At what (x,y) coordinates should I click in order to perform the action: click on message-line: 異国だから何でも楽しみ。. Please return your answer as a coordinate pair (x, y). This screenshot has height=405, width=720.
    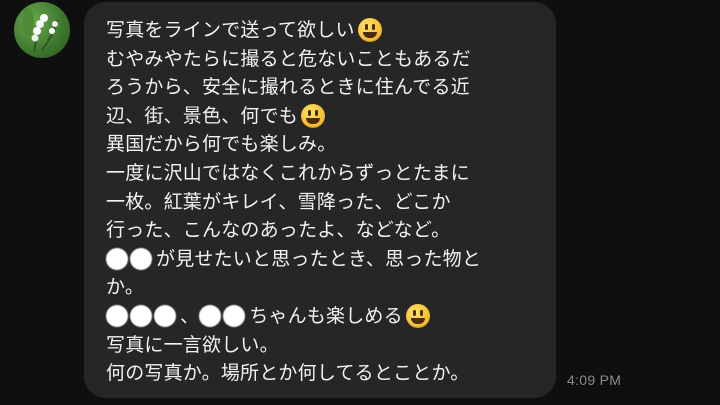
    Looking at the image, I should click on (322, 144).